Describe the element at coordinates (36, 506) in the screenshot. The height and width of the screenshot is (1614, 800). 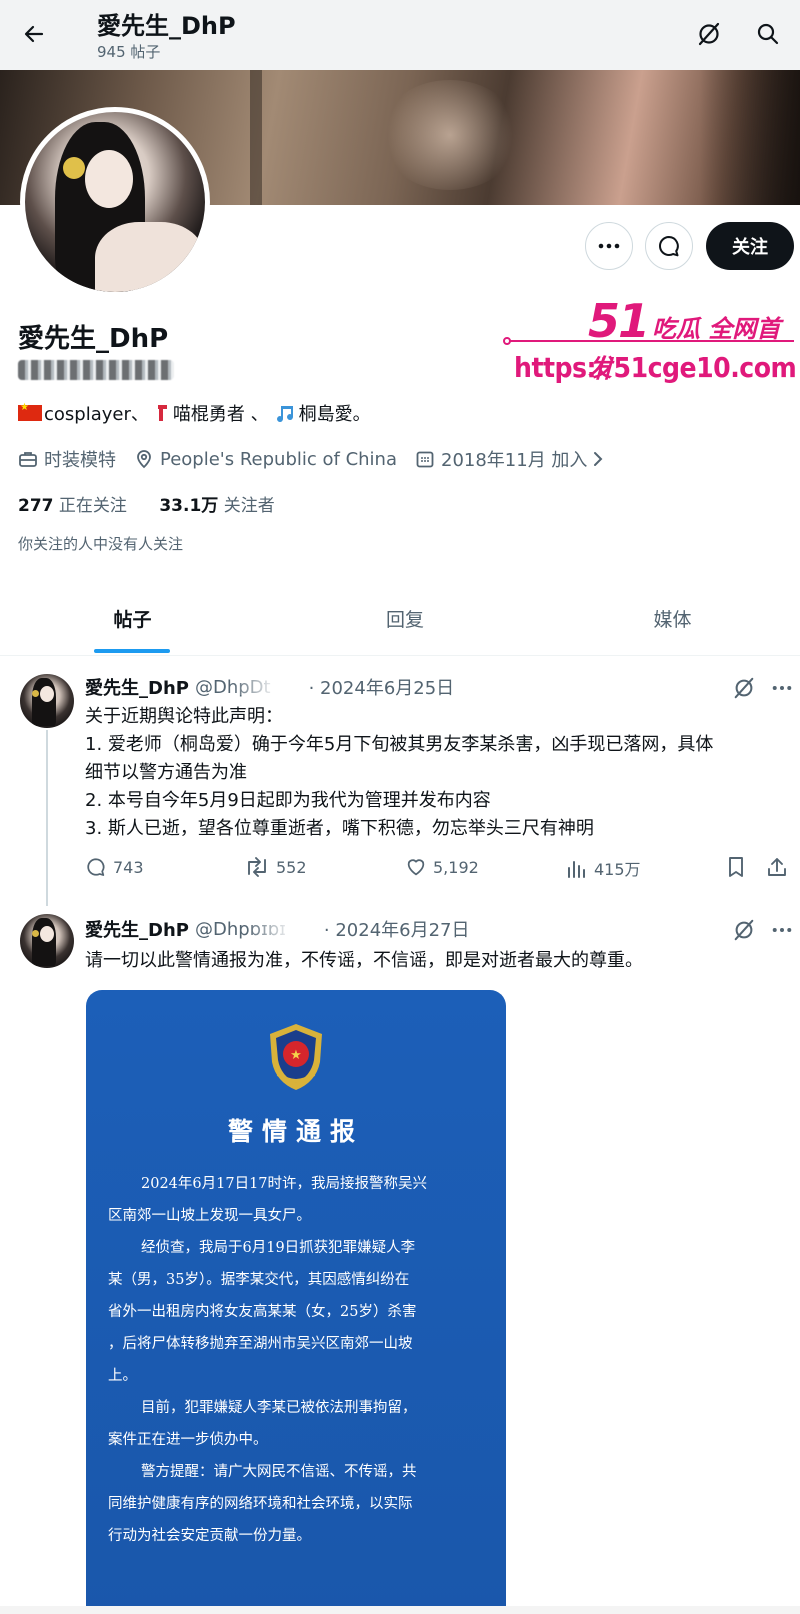
I see `following-count: 277` at that location.